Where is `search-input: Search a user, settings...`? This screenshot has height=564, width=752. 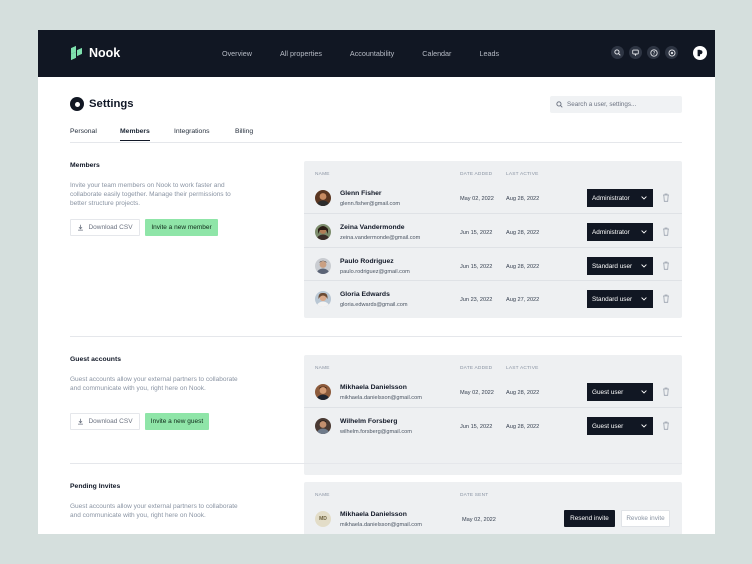 search-input: Search a user, settings... is located at coordinates (616, 104).